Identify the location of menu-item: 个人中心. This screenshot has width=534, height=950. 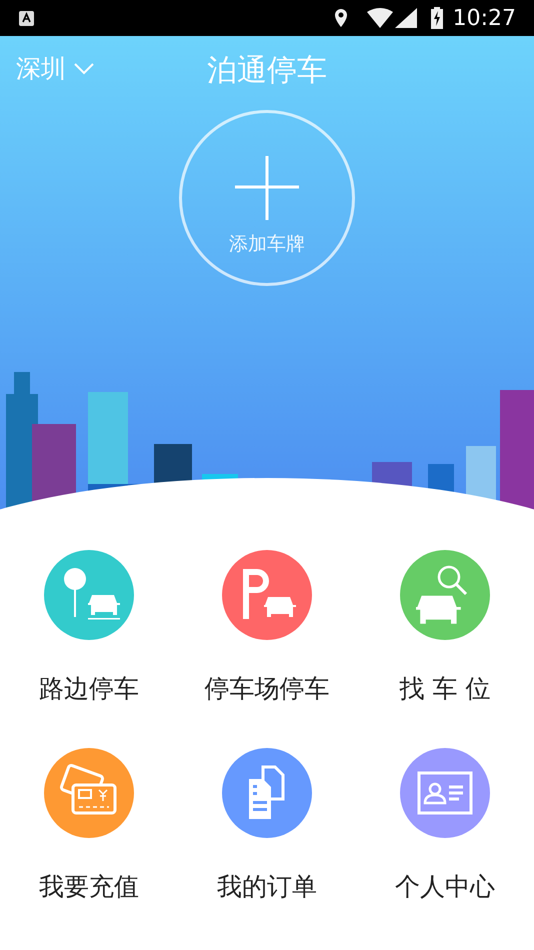
(445, 826).